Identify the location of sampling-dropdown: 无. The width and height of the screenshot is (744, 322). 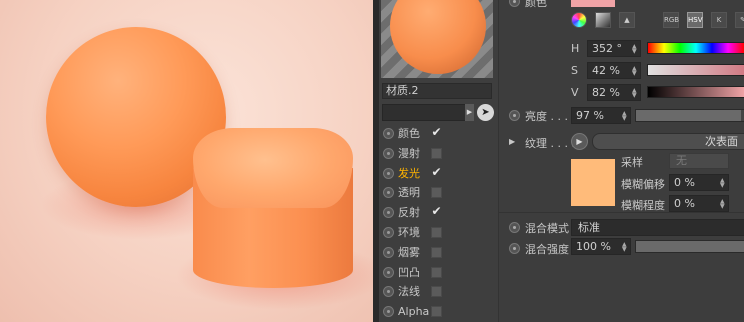
(699, 161).